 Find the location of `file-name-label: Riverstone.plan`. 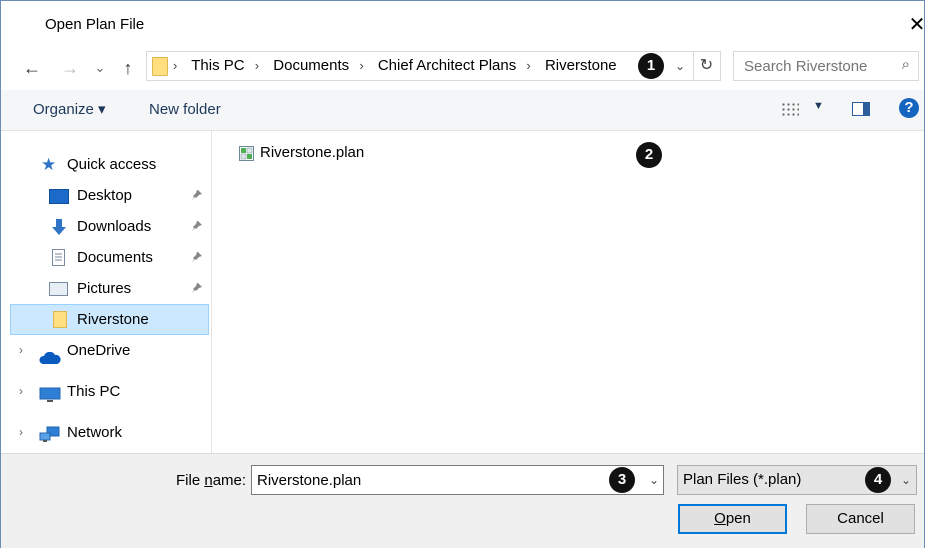

file-name-label: Riverstone.plan is located at coordinates (312, 152).